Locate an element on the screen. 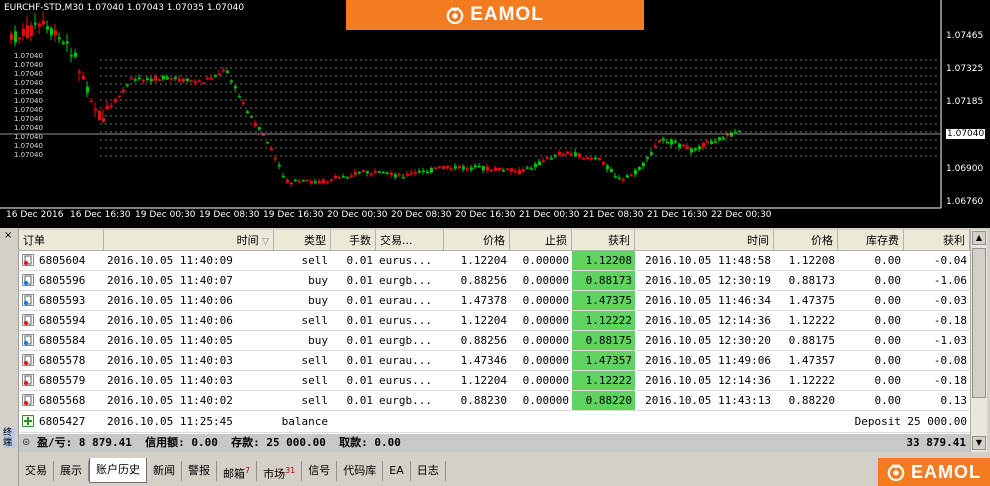 The image size is (990, 486). tab-8: 代码库 is located at coordinates (360, 471).